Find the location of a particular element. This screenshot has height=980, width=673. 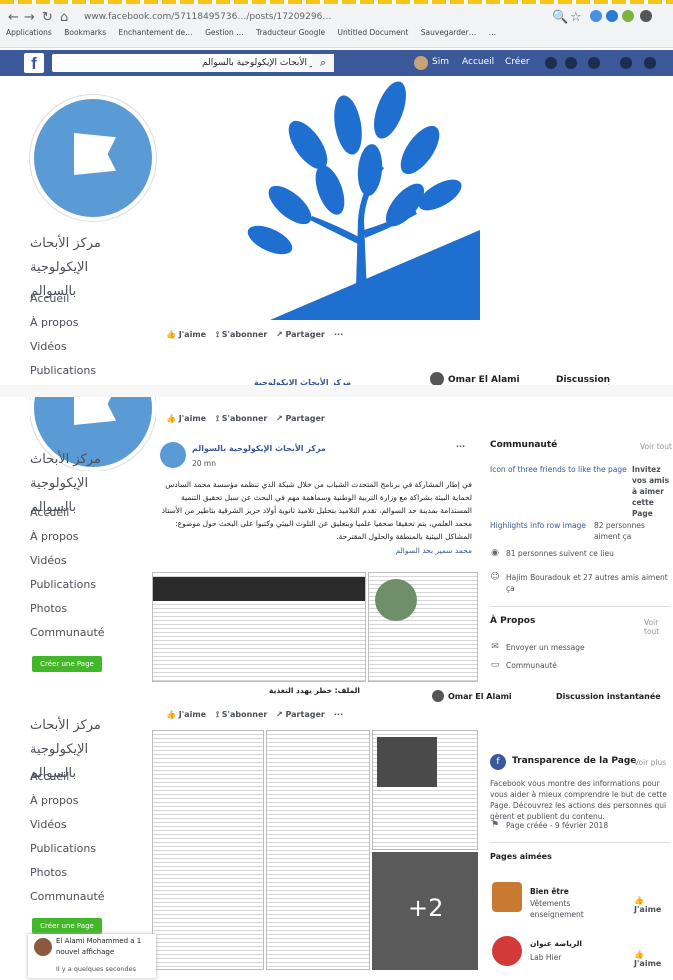

forward-icon: → is located at coordinates (29, 17).